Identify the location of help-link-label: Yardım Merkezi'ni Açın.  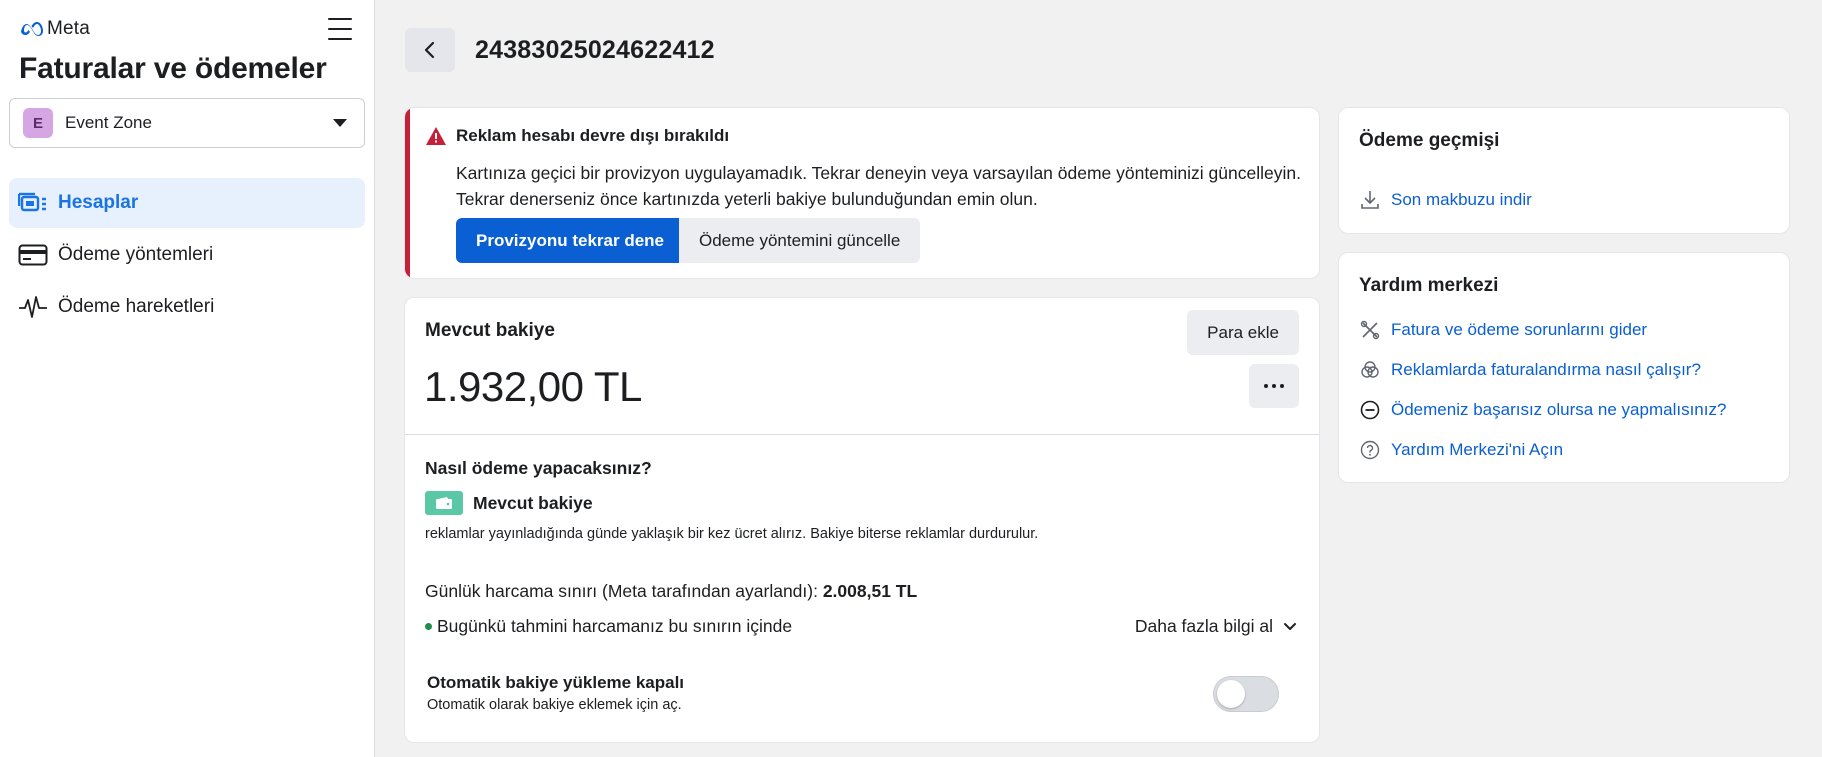
(1477, 449).